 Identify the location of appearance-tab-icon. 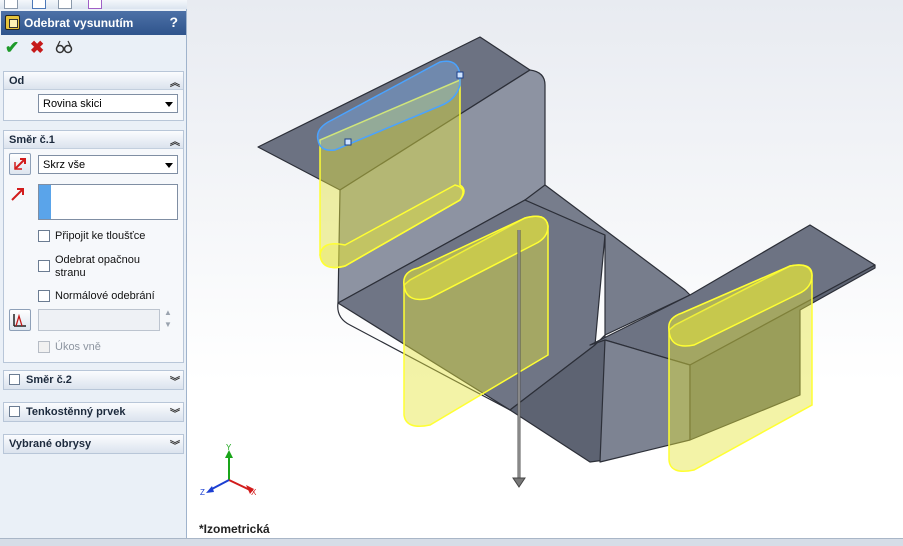
(95, 4).